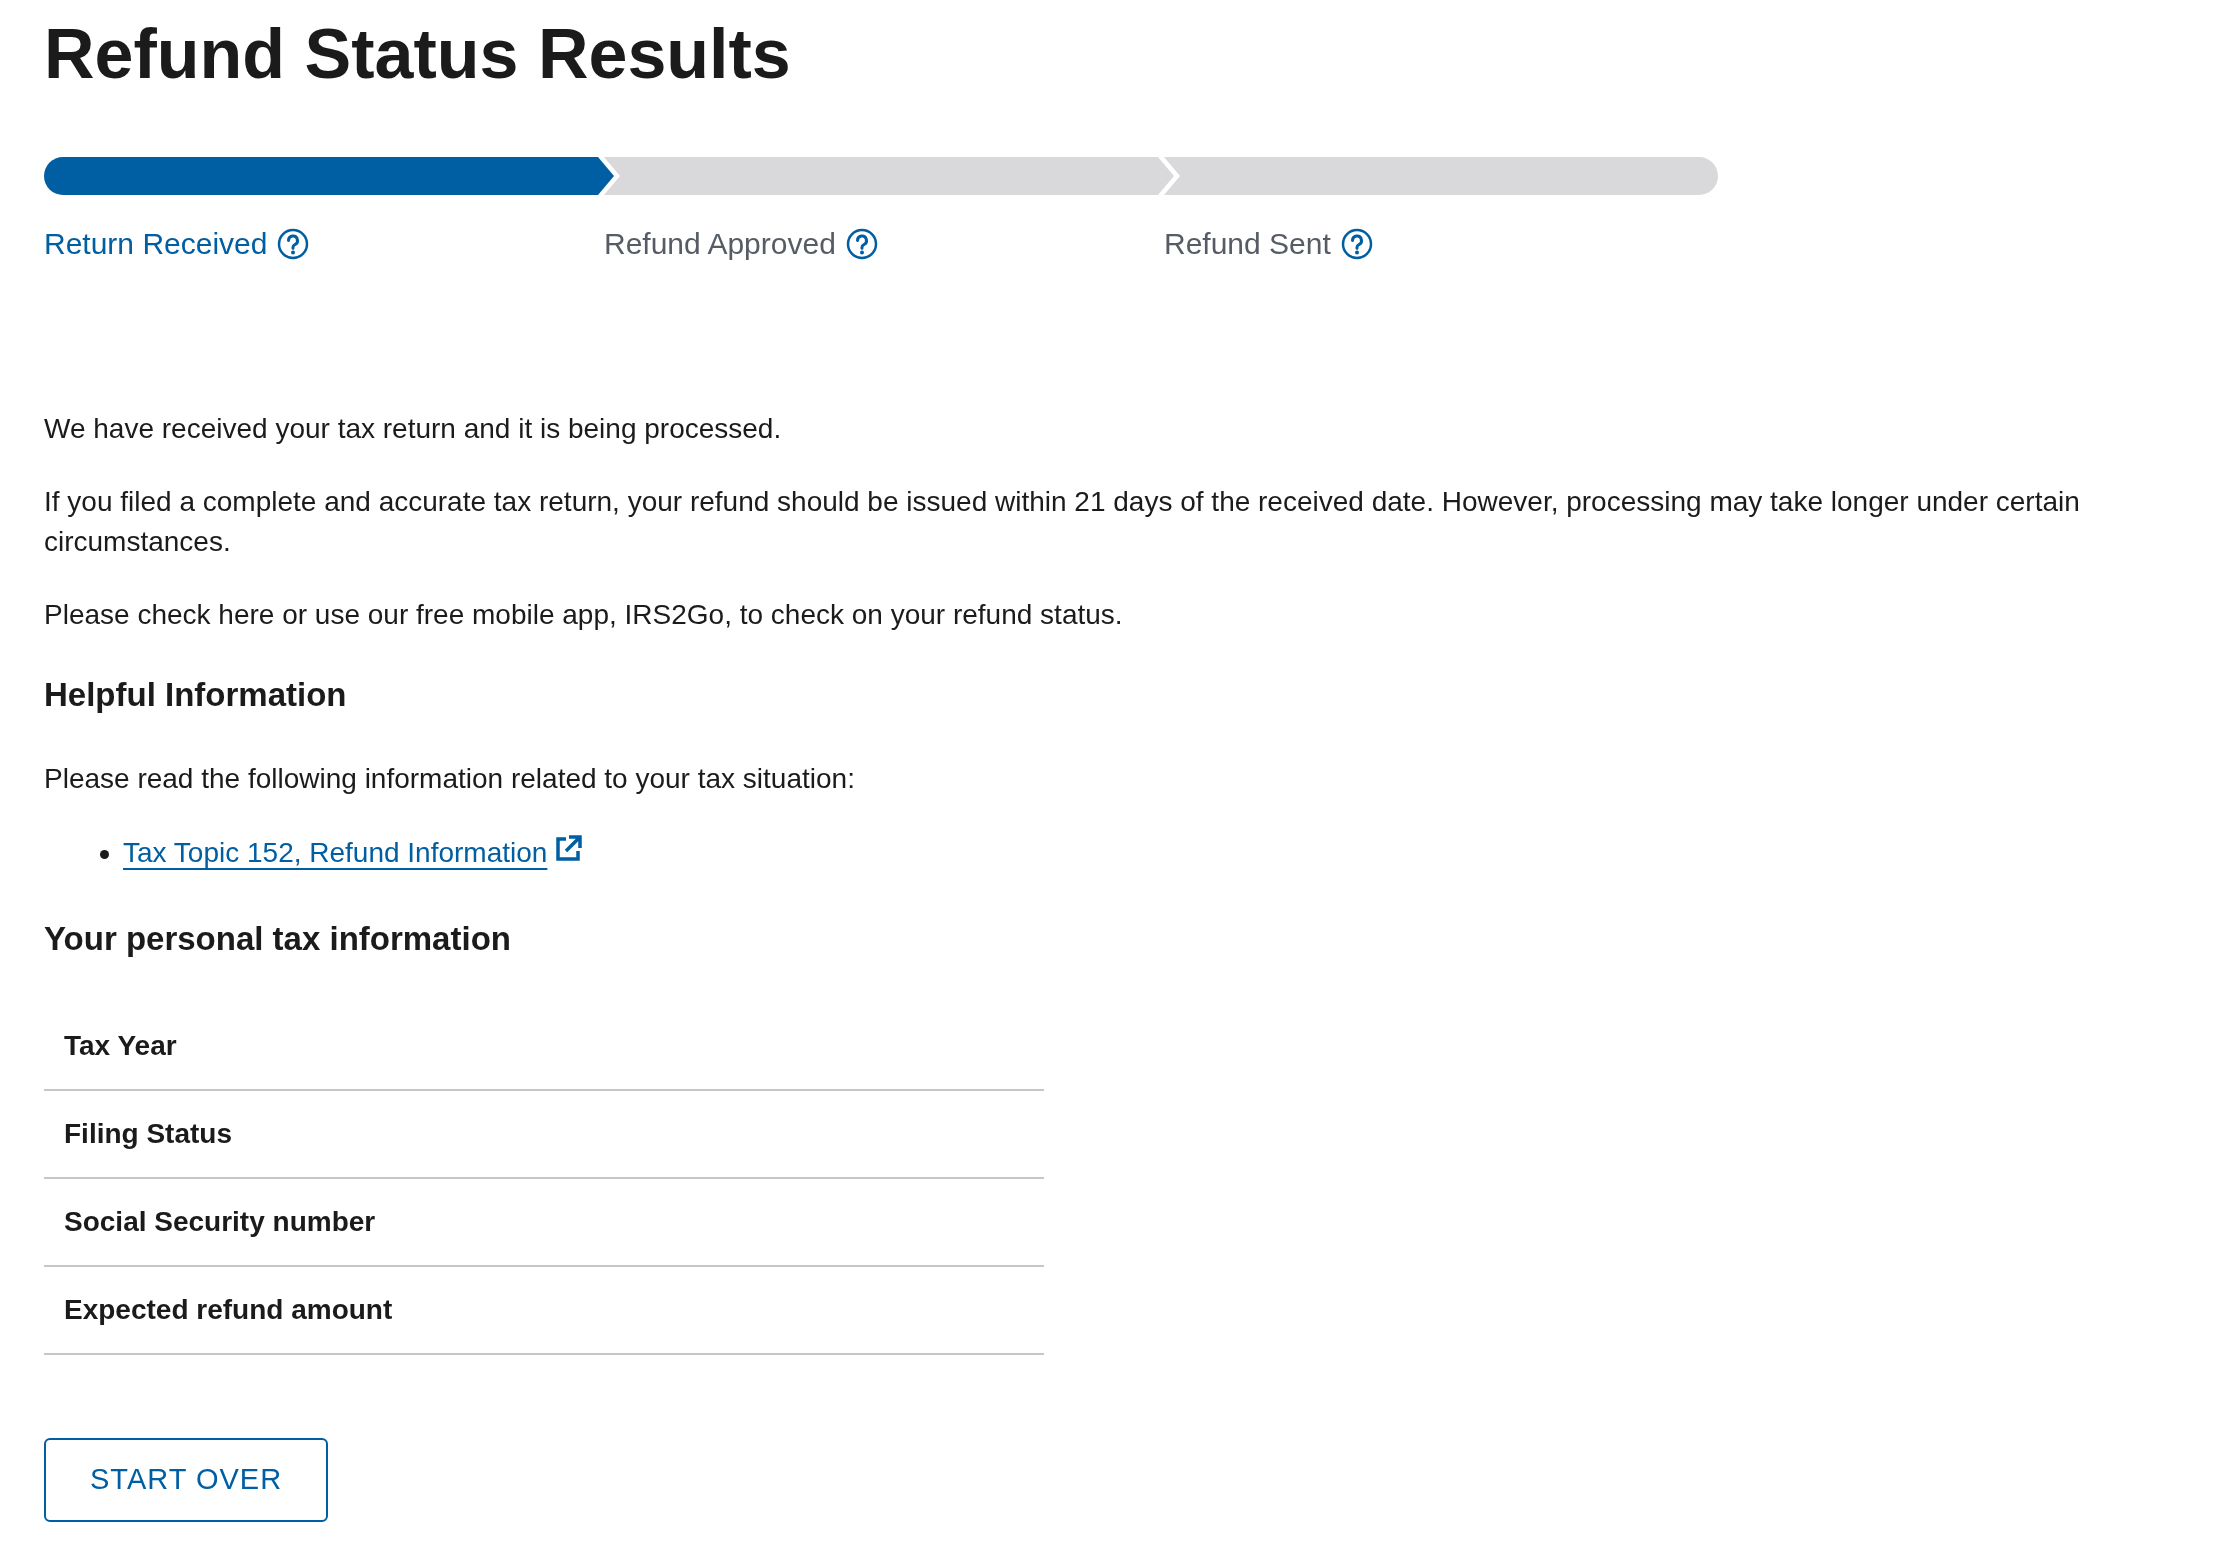  Describe the element at coordinates (568, 848) in the screenshot. I see `external-link-icon` at that location.